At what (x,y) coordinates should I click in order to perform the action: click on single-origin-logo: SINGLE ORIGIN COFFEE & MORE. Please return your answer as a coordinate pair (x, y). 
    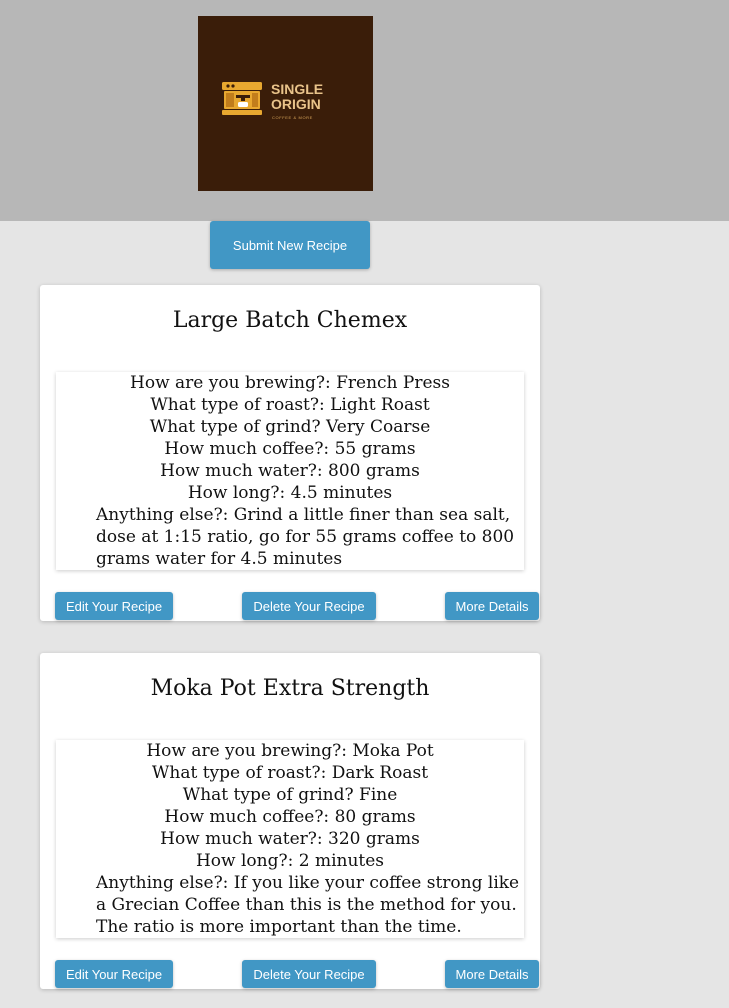
    Looking at the image, I should click on (285, 103).